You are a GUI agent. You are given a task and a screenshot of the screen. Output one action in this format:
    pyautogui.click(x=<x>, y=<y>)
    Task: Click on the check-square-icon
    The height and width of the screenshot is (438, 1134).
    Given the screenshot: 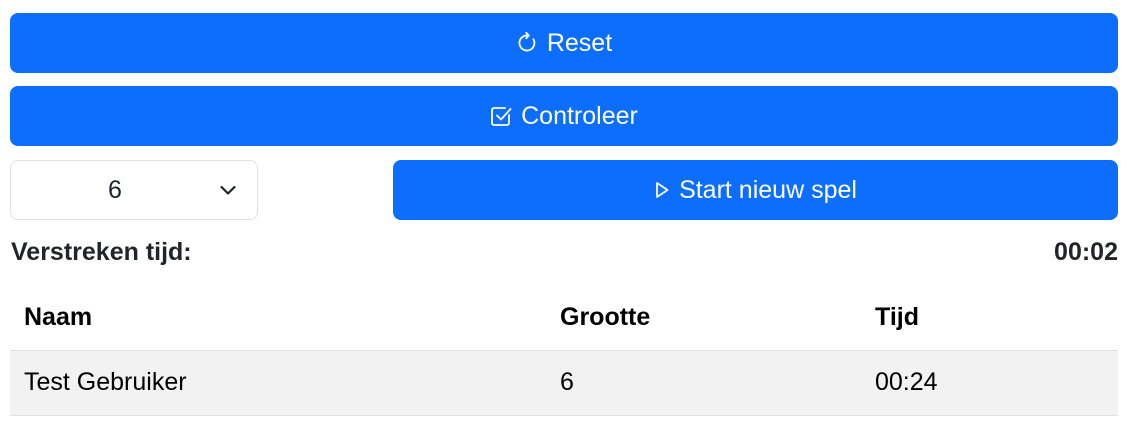 What is the action you would take?
    pyautogui.click(x=501, y=116)
    